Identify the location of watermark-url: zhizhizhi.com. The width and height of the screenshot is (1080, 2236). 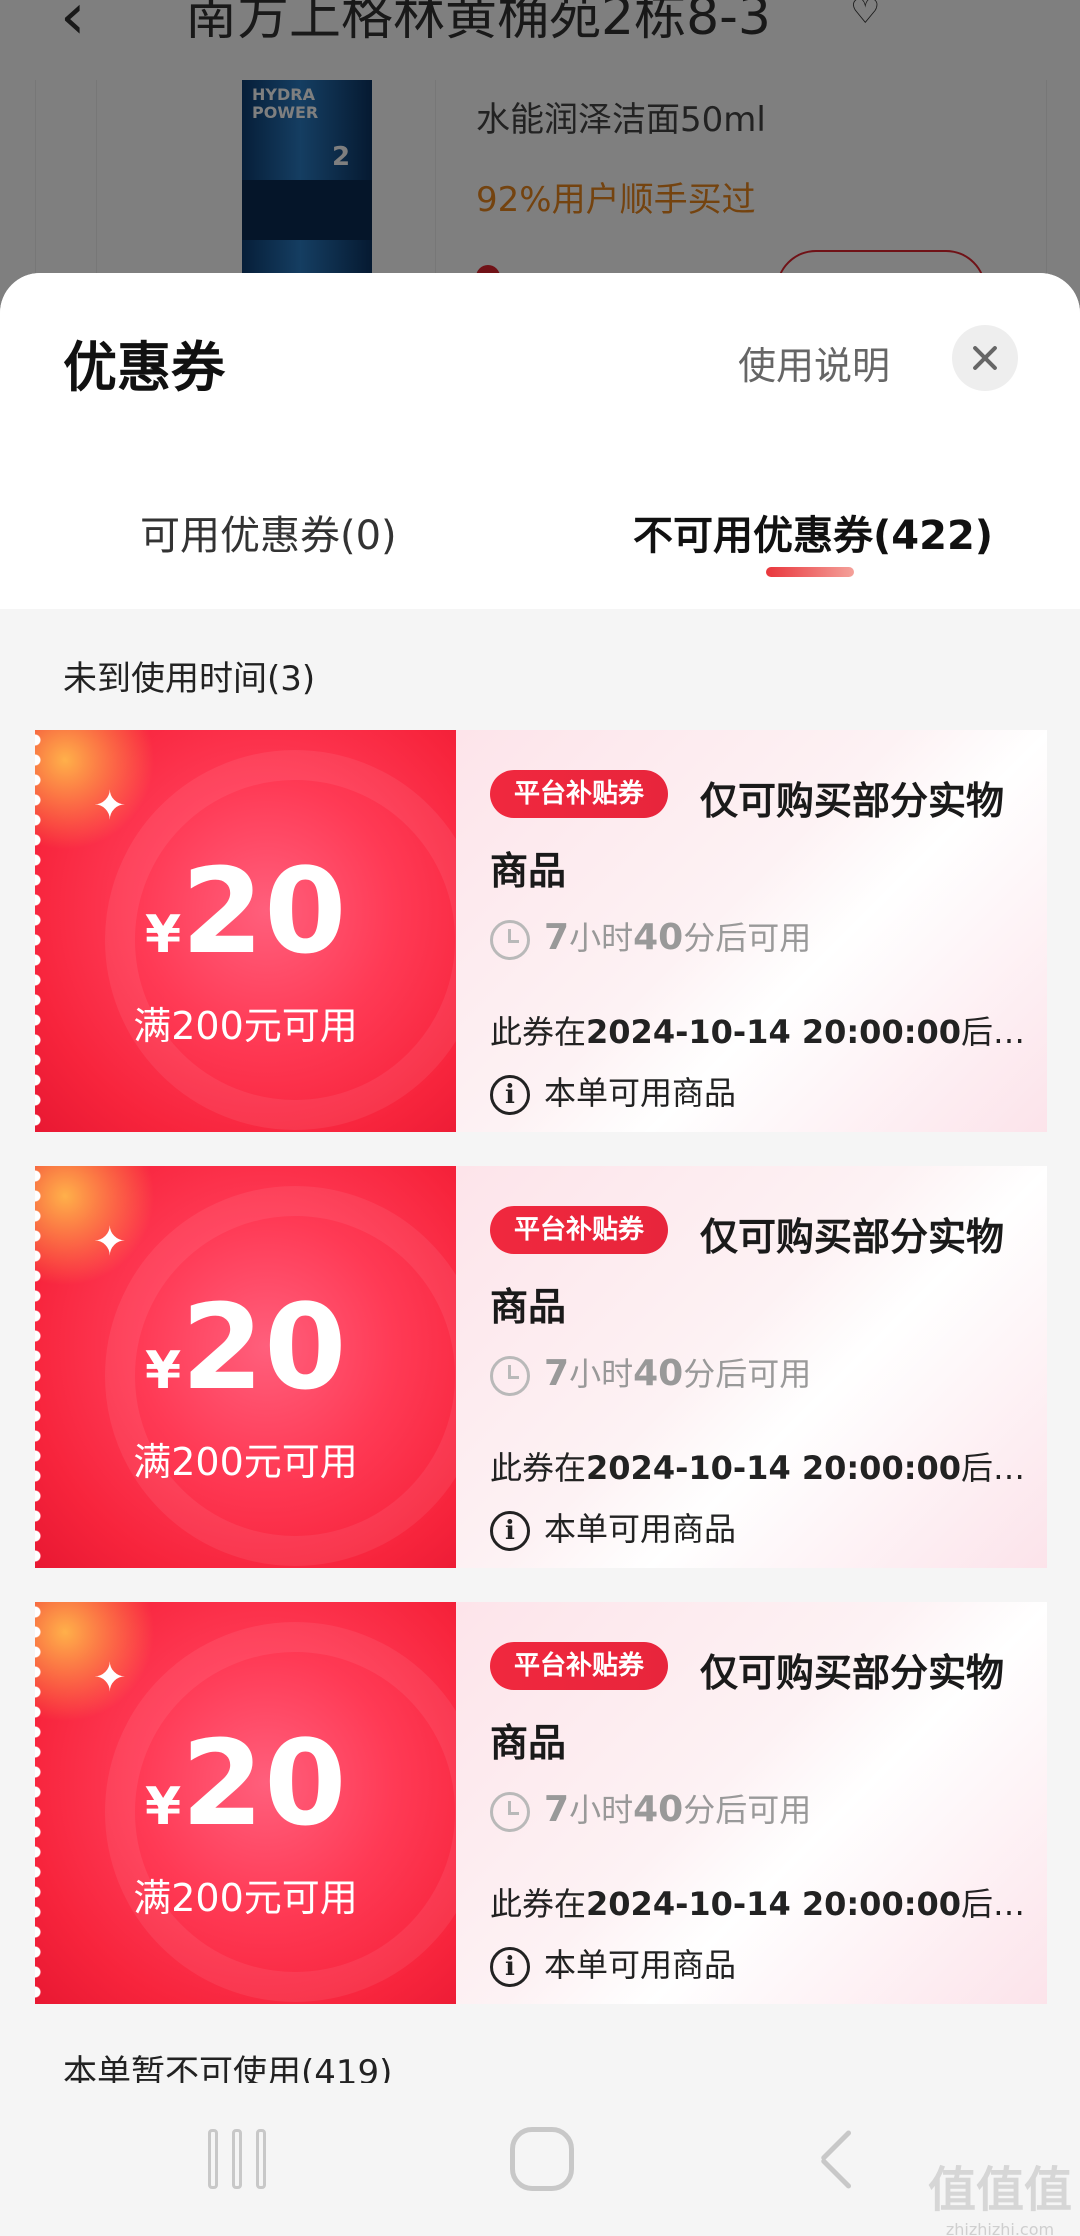
(1000, 2228).